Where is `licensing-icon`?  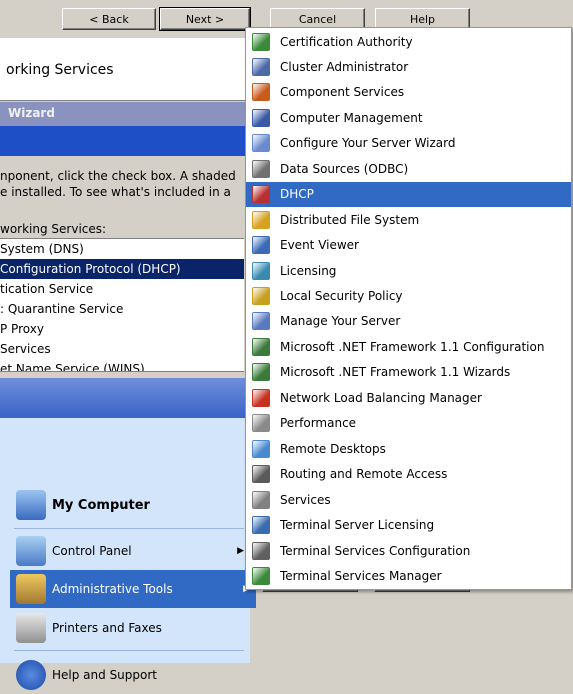 licensing-icon is located at coordinates (261, 270).